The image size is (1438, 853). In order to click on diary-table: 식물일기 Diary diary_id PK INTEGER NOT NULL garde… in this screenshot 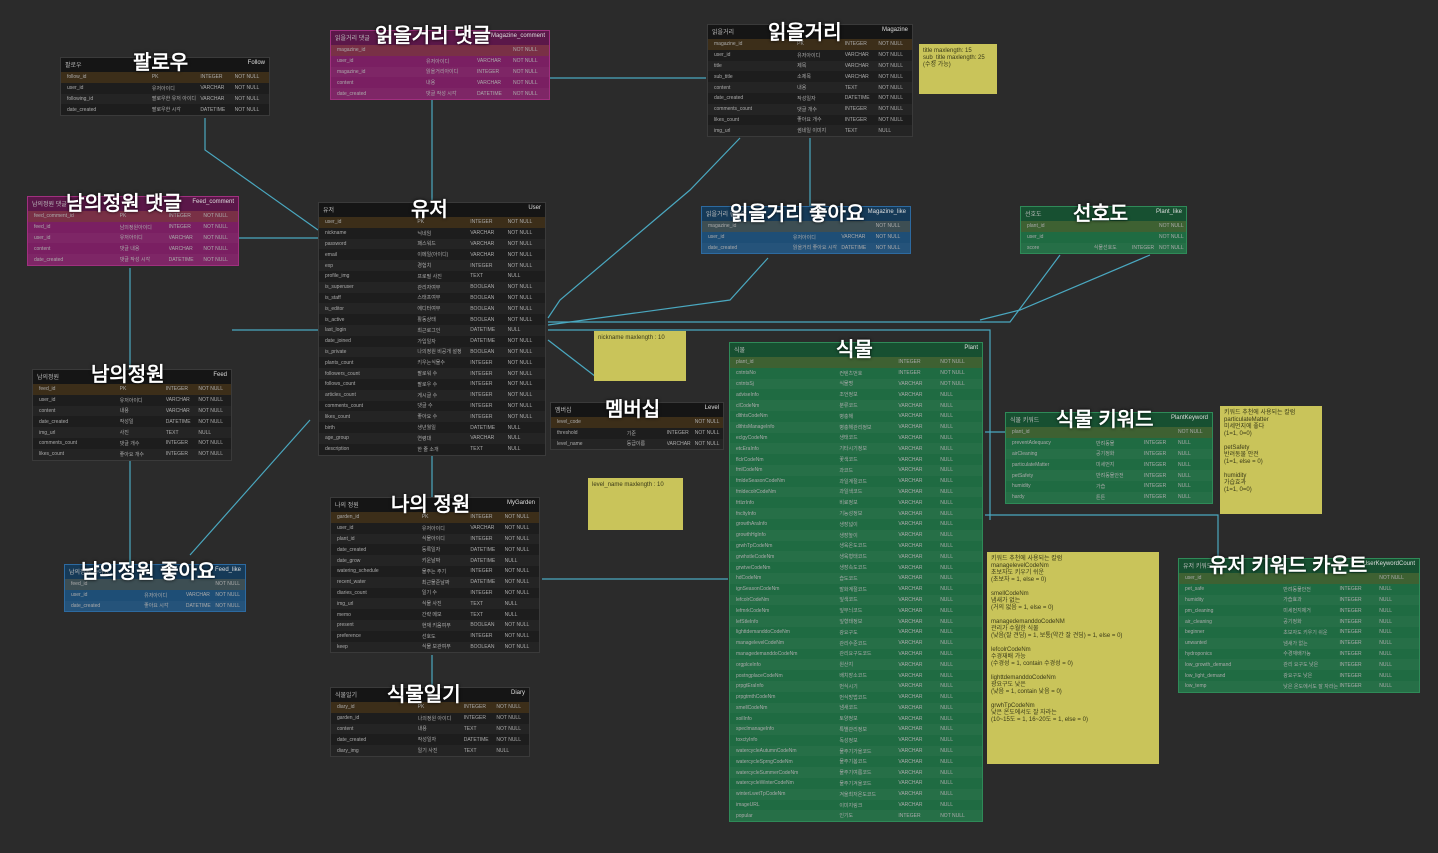, I will do `click(430, 720)`.